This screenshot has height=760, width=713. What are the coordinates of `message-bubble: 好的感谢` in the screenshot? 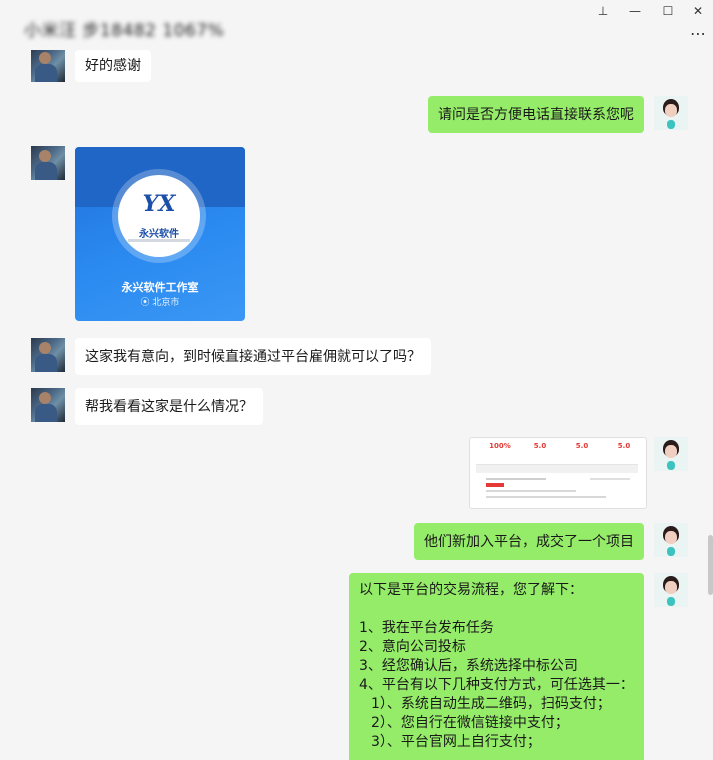 It's located at (113, 66).